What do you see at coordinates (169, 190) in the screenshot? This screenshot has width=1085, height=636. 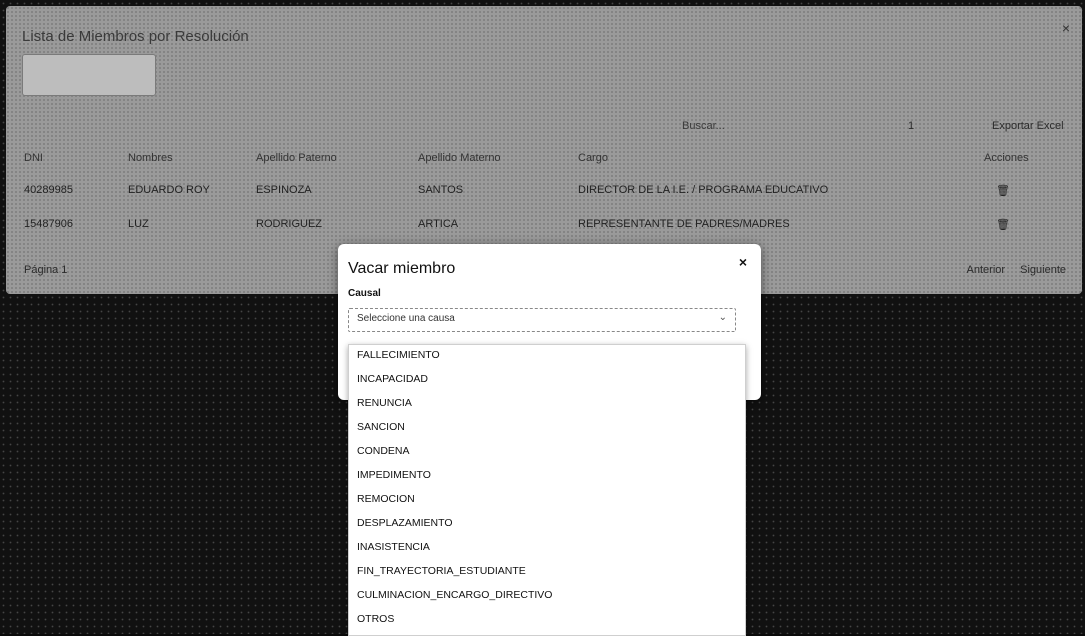 I see `cell-nombres: EDUARDO ROY` at bounding box center [169, 190].